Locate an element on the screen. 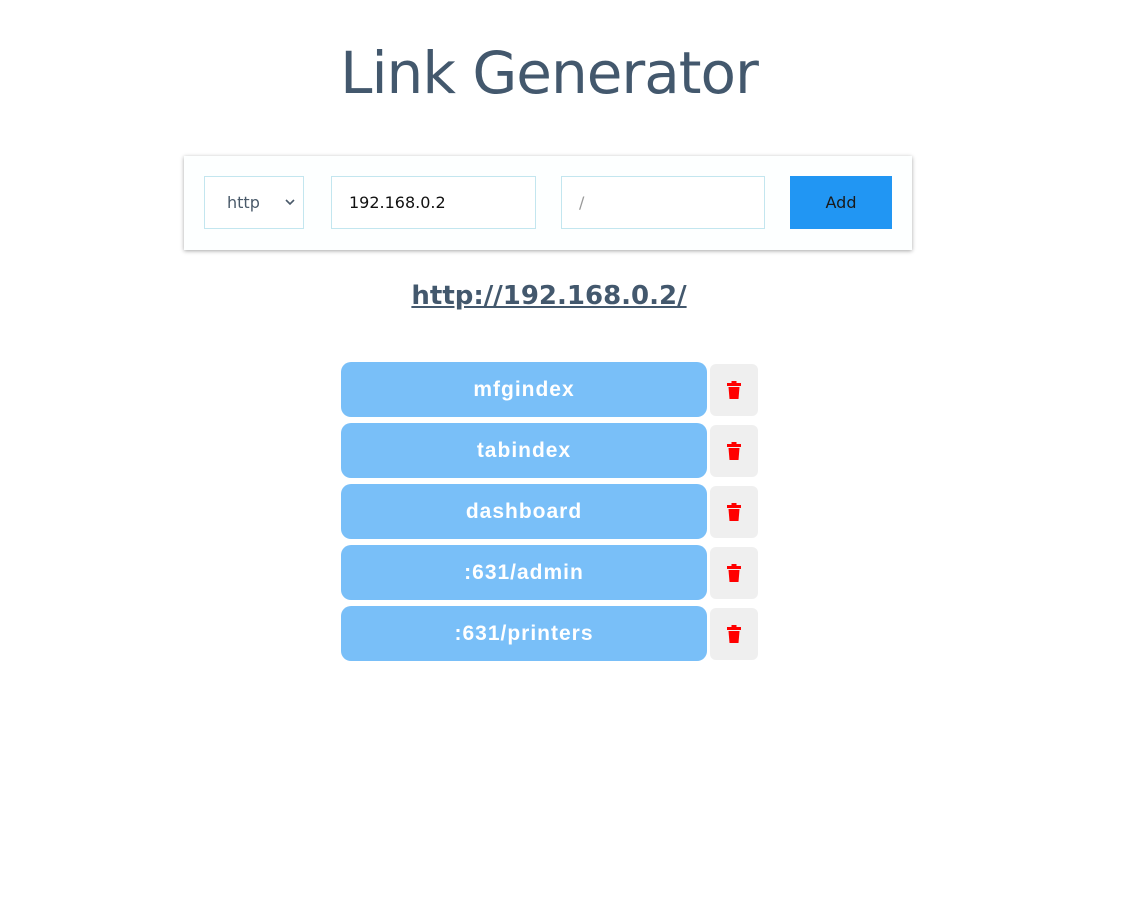 The height and width of the screenshot is (918, 1133). page-title: Link Generator is located at coordinates (549, 73).